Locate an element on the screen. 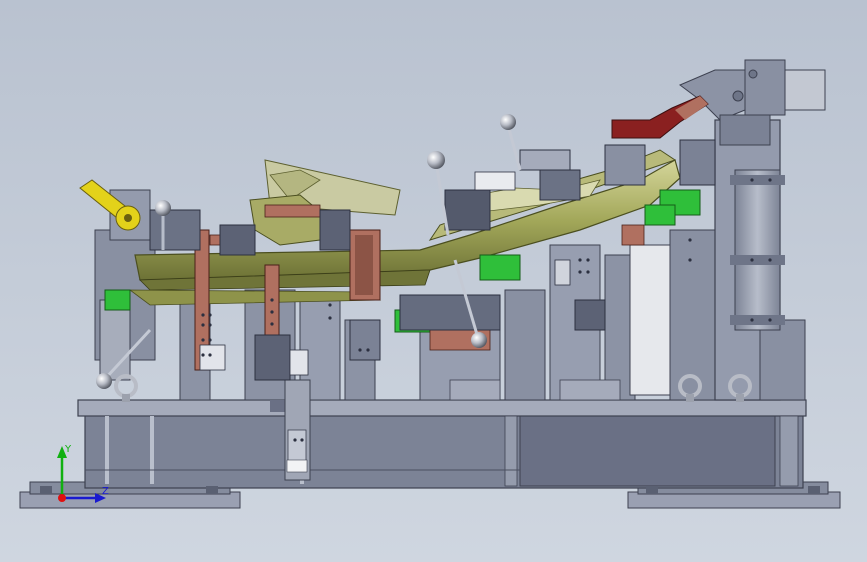 This screenshot has height=562, width=867. y-axis-label: Y is located at coordinates (68, 449).